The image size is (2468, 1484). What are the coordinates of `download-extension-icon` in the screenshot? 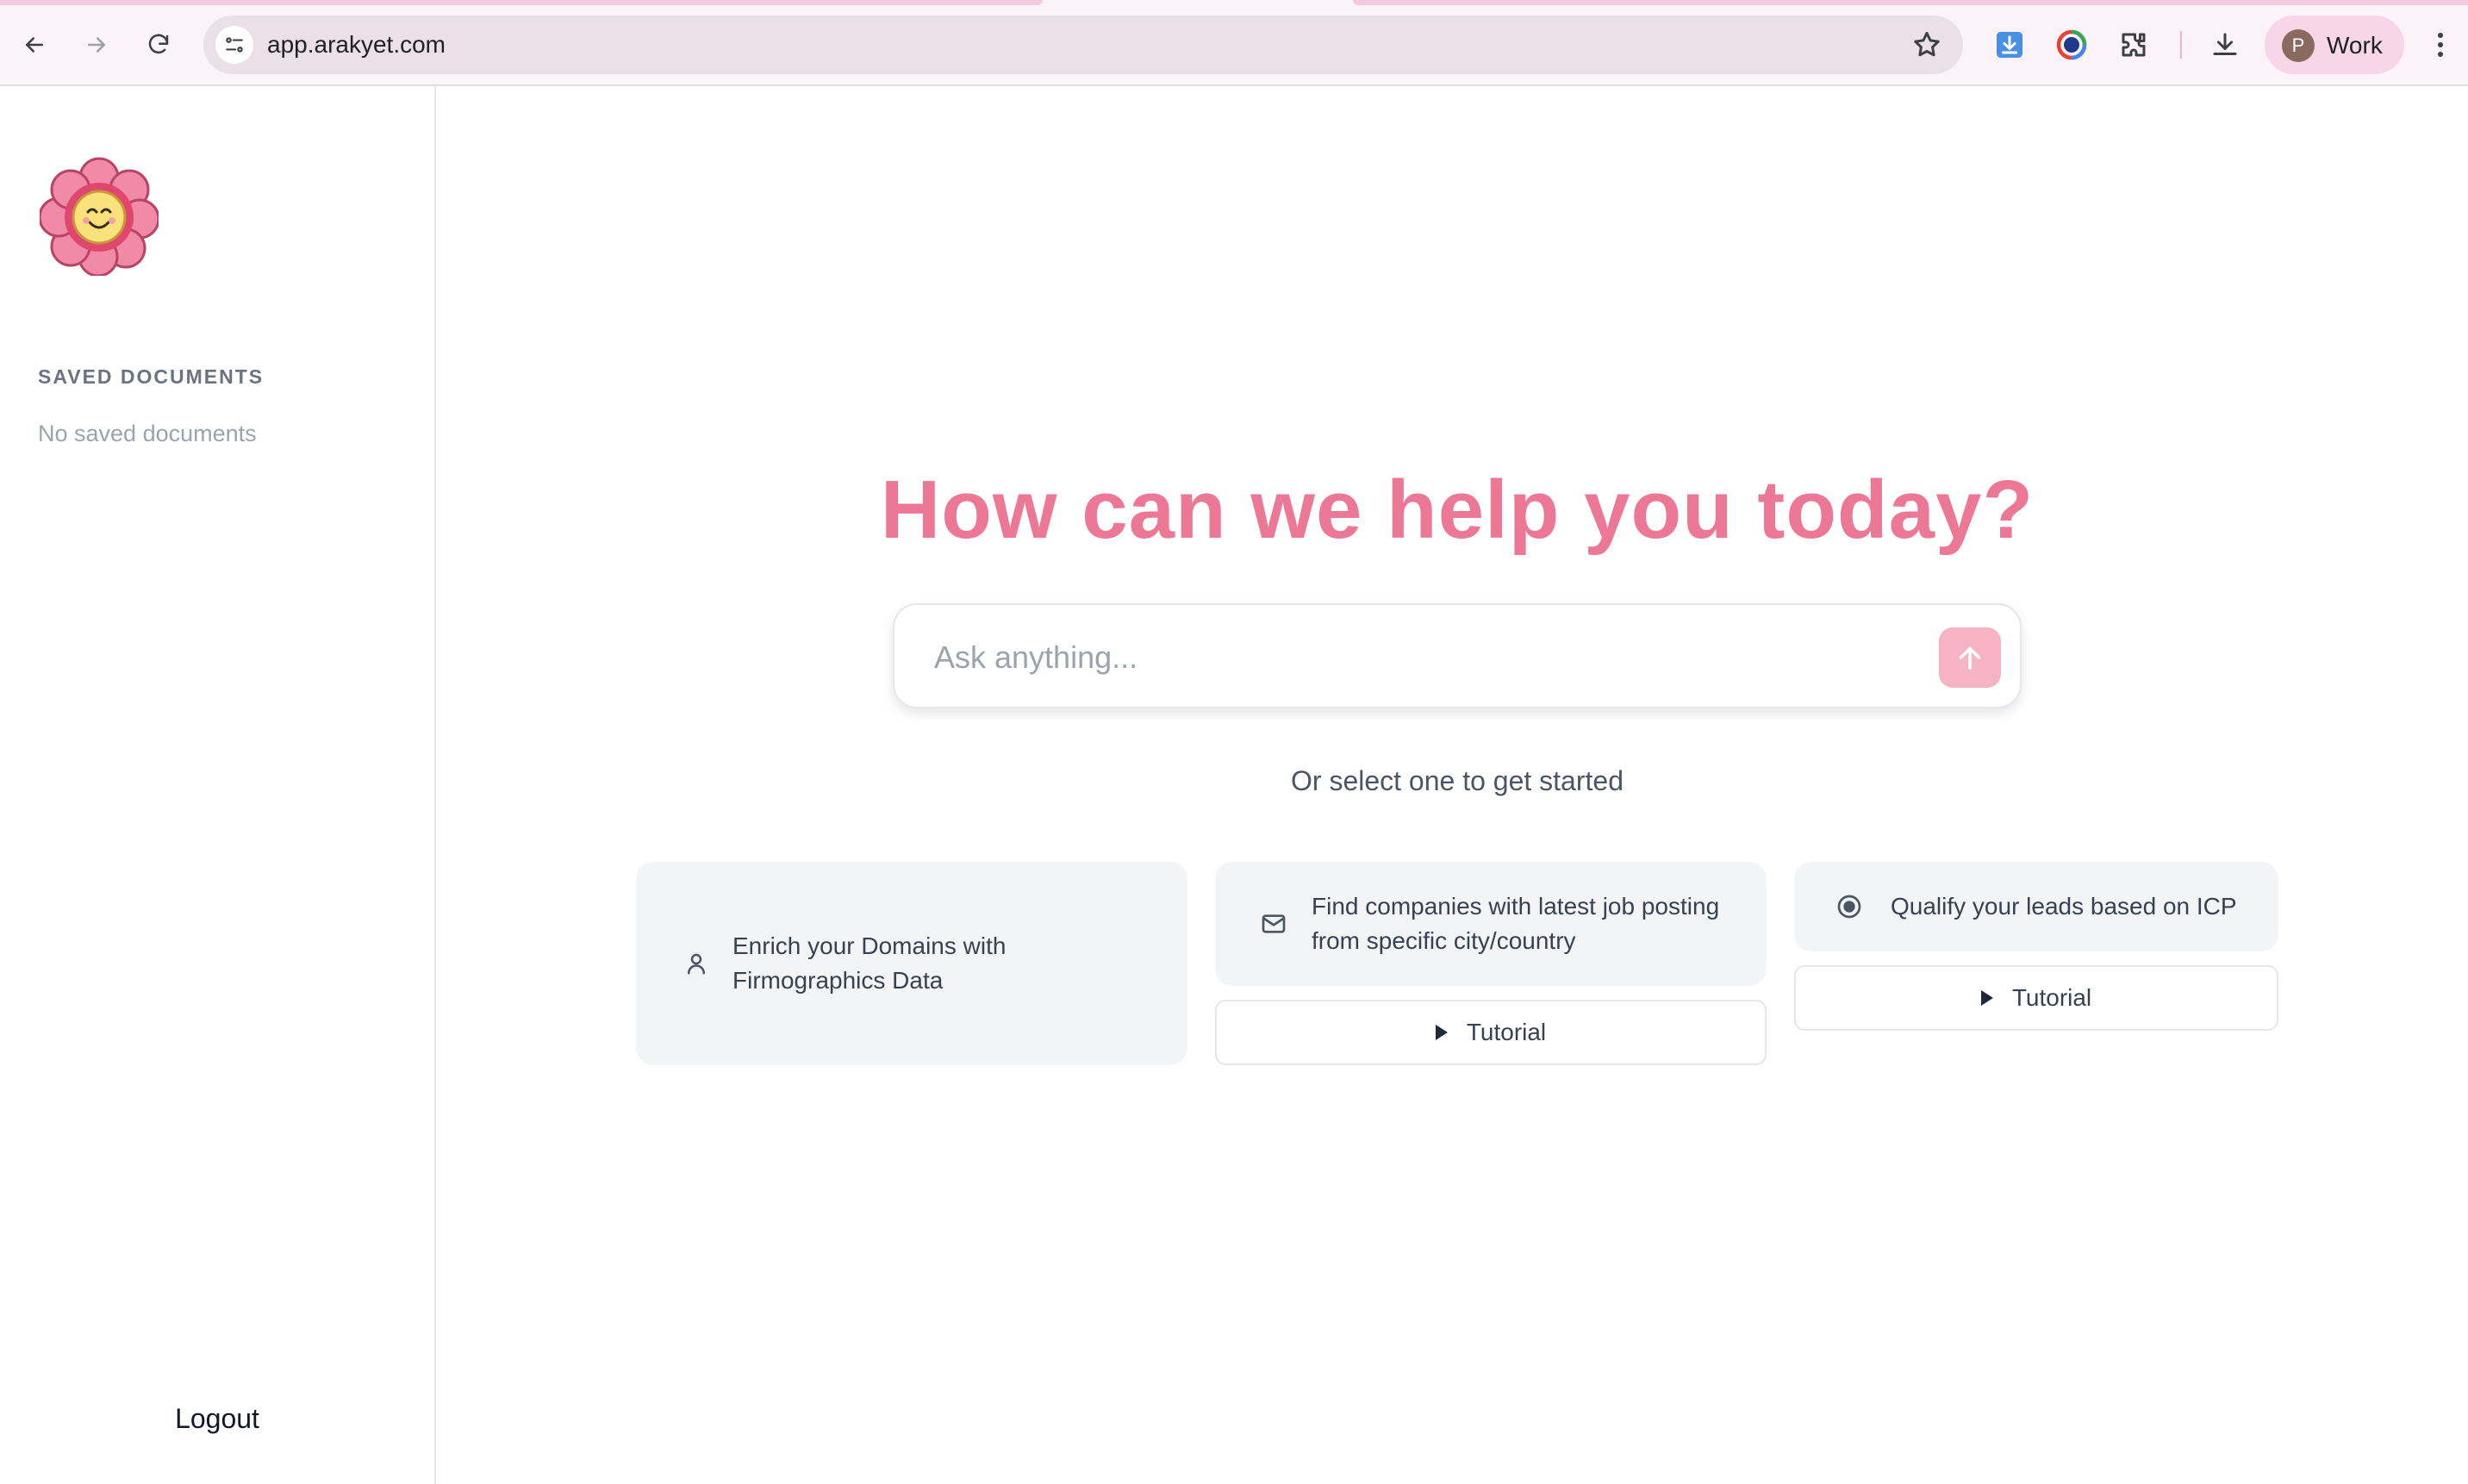 It's located at (2009, 45).